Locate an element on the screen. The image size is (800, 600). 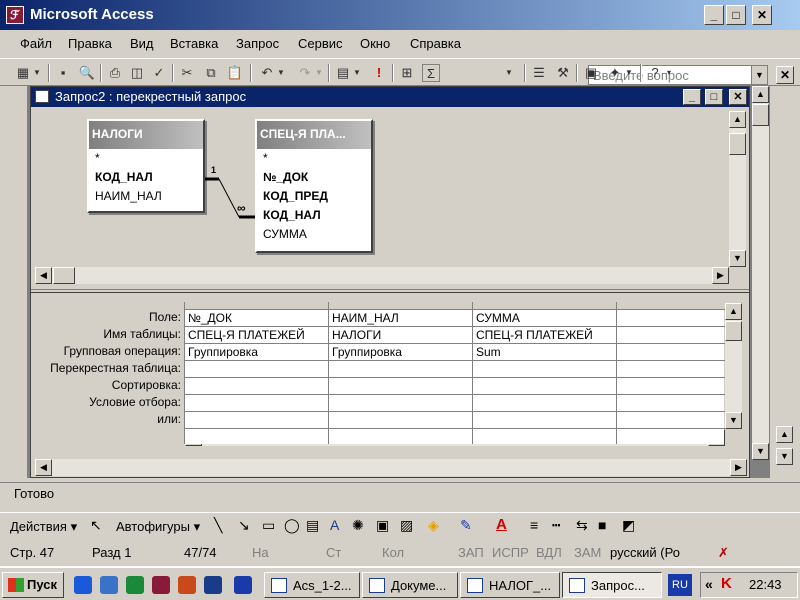
maximize-button: □ is located at coordinates (736, 15).